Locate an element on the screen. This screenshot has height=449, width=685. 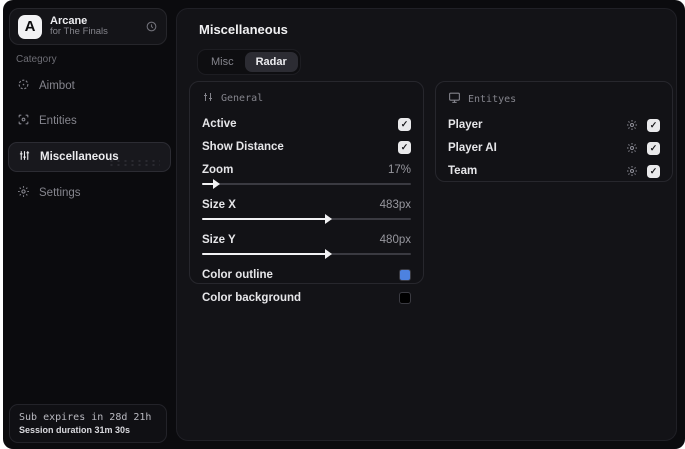
setting-label: Show Distance is located at coordinates (243, 147).